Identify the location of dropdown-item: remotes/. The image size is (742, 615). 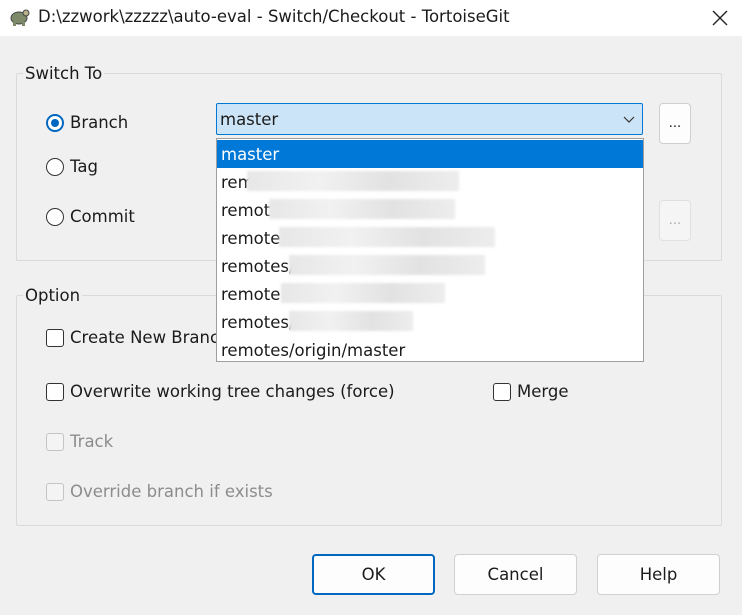
(430, 322).